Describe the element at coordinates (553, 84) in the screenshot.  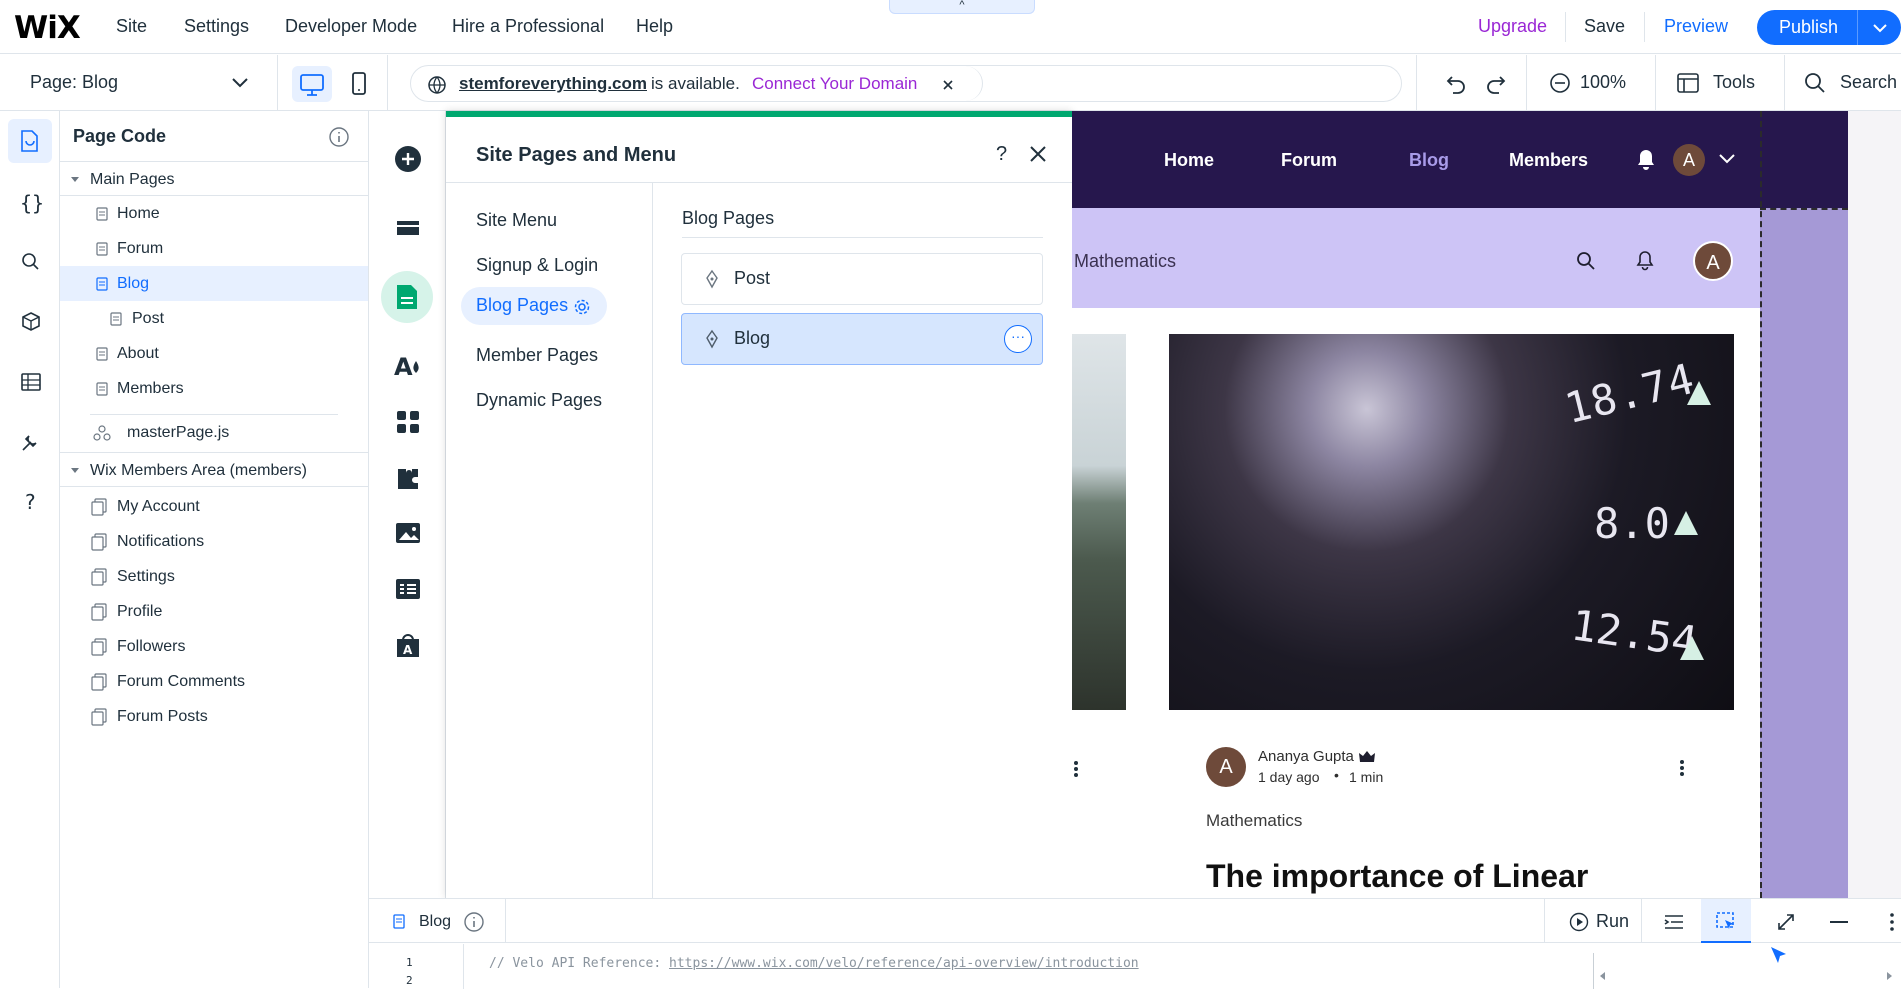
I see `domain-name: stemforeverything.com` at that location.